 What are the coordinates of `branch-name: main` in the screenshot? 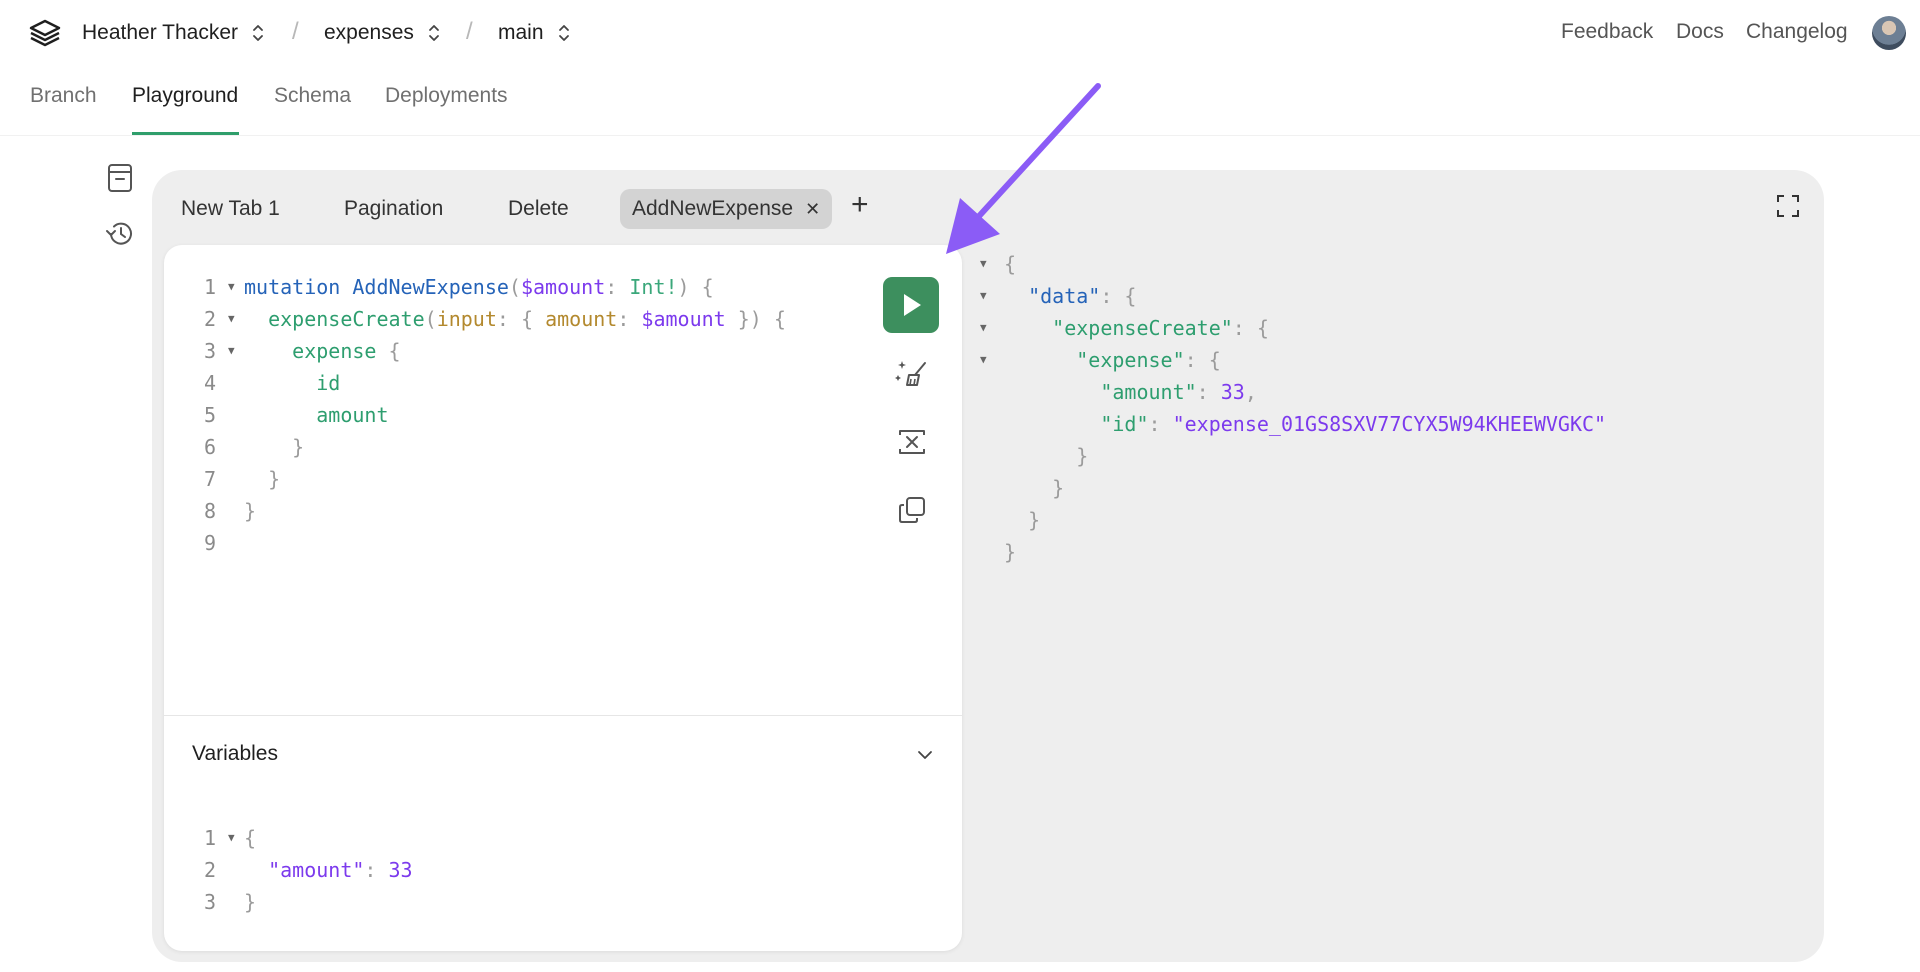 It's located at (521, 32).